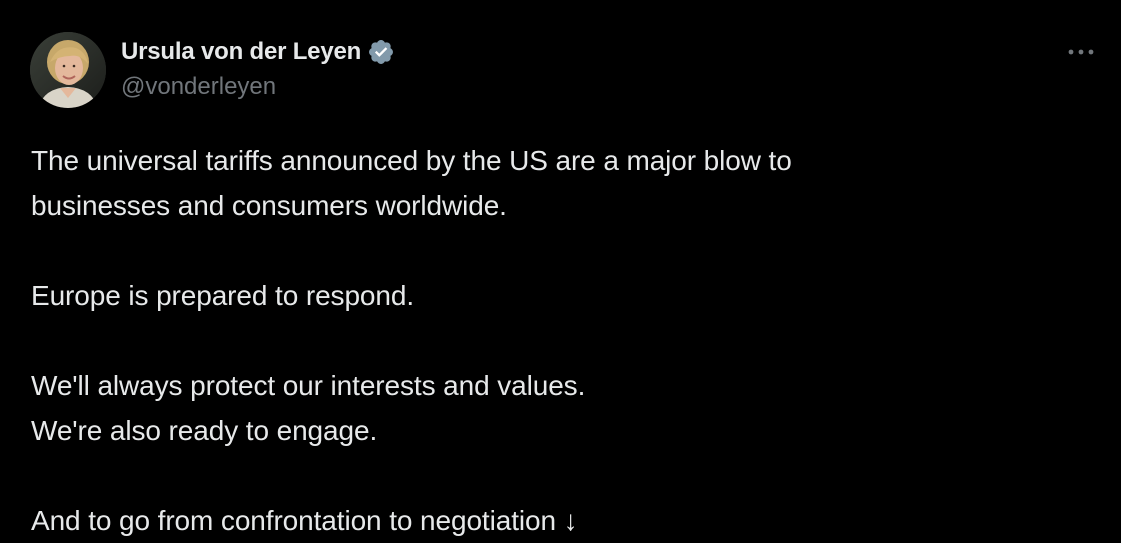 The image size is (1121, 543). I want to click on tweet-author: Ursula von der Leyen @vonderleyen, so click(258, 68).